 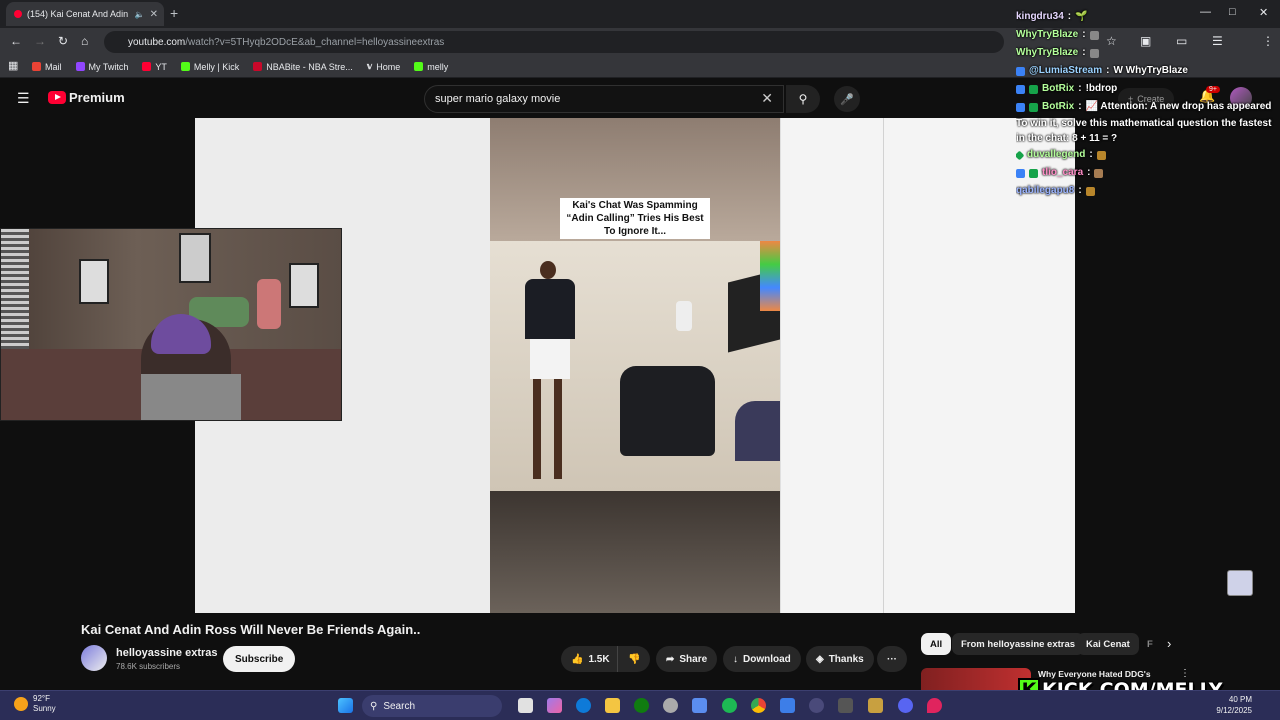 What do you see at coordinates (1150, 644) in the screenshot?
I see `chip-partial: F` at bounding box center [1150, 644].